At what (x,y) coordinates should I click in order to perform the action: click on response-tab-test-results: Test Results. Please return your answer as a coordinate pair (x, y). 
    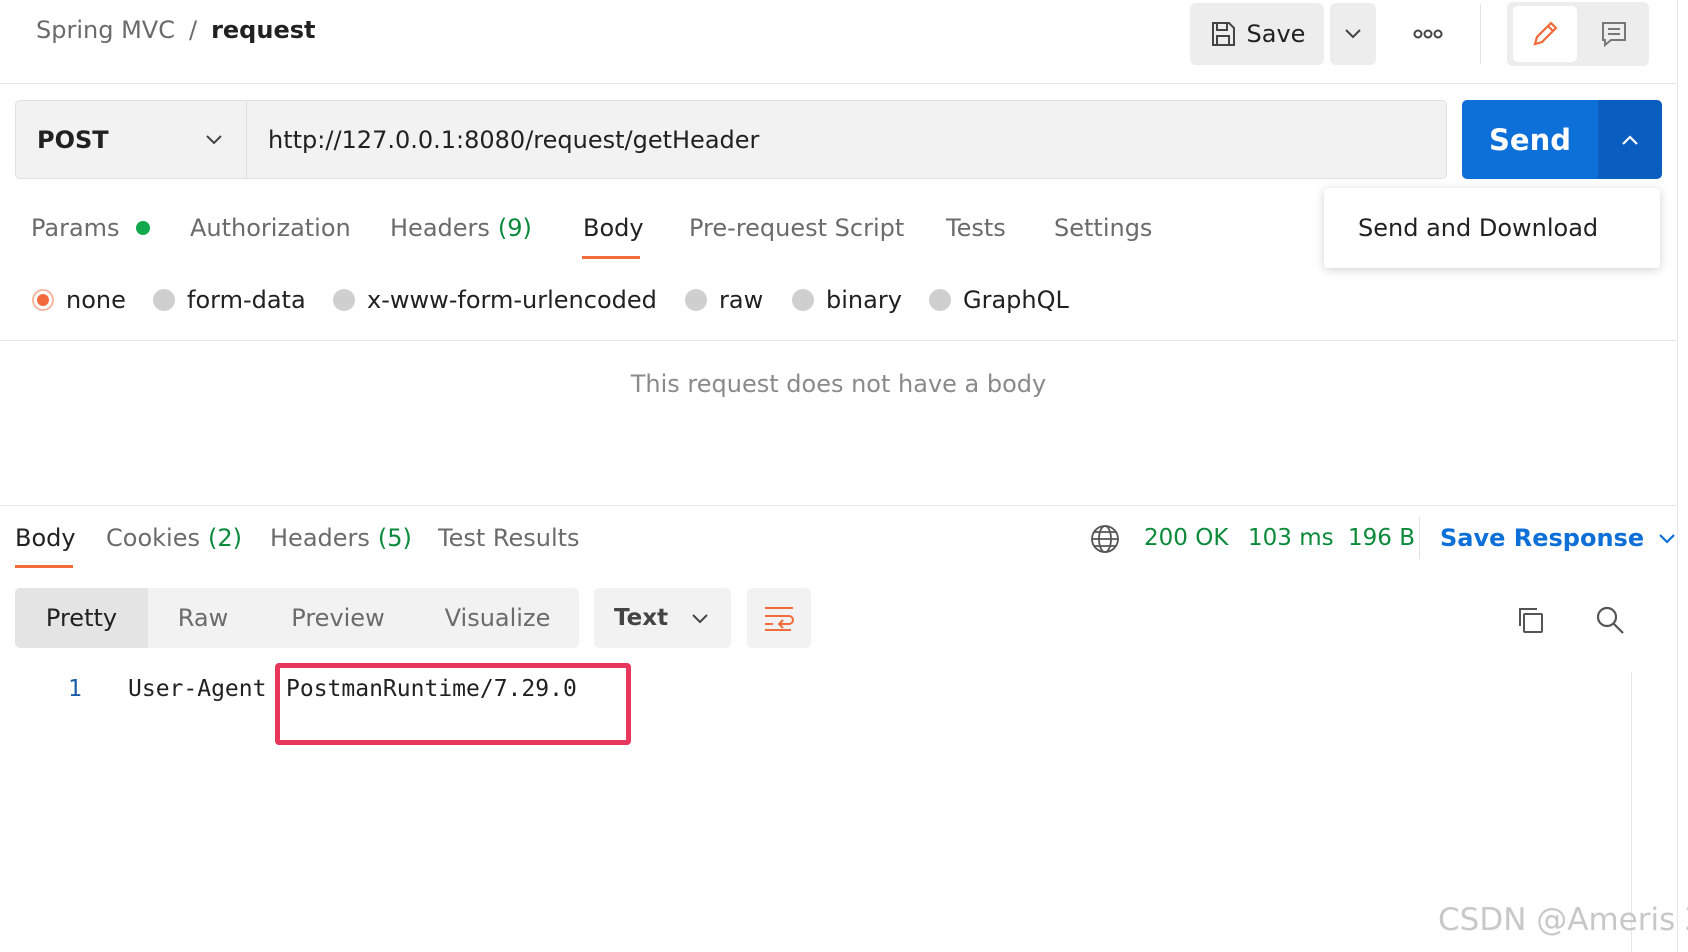
    Looking at the image, I should click on (509, 538).